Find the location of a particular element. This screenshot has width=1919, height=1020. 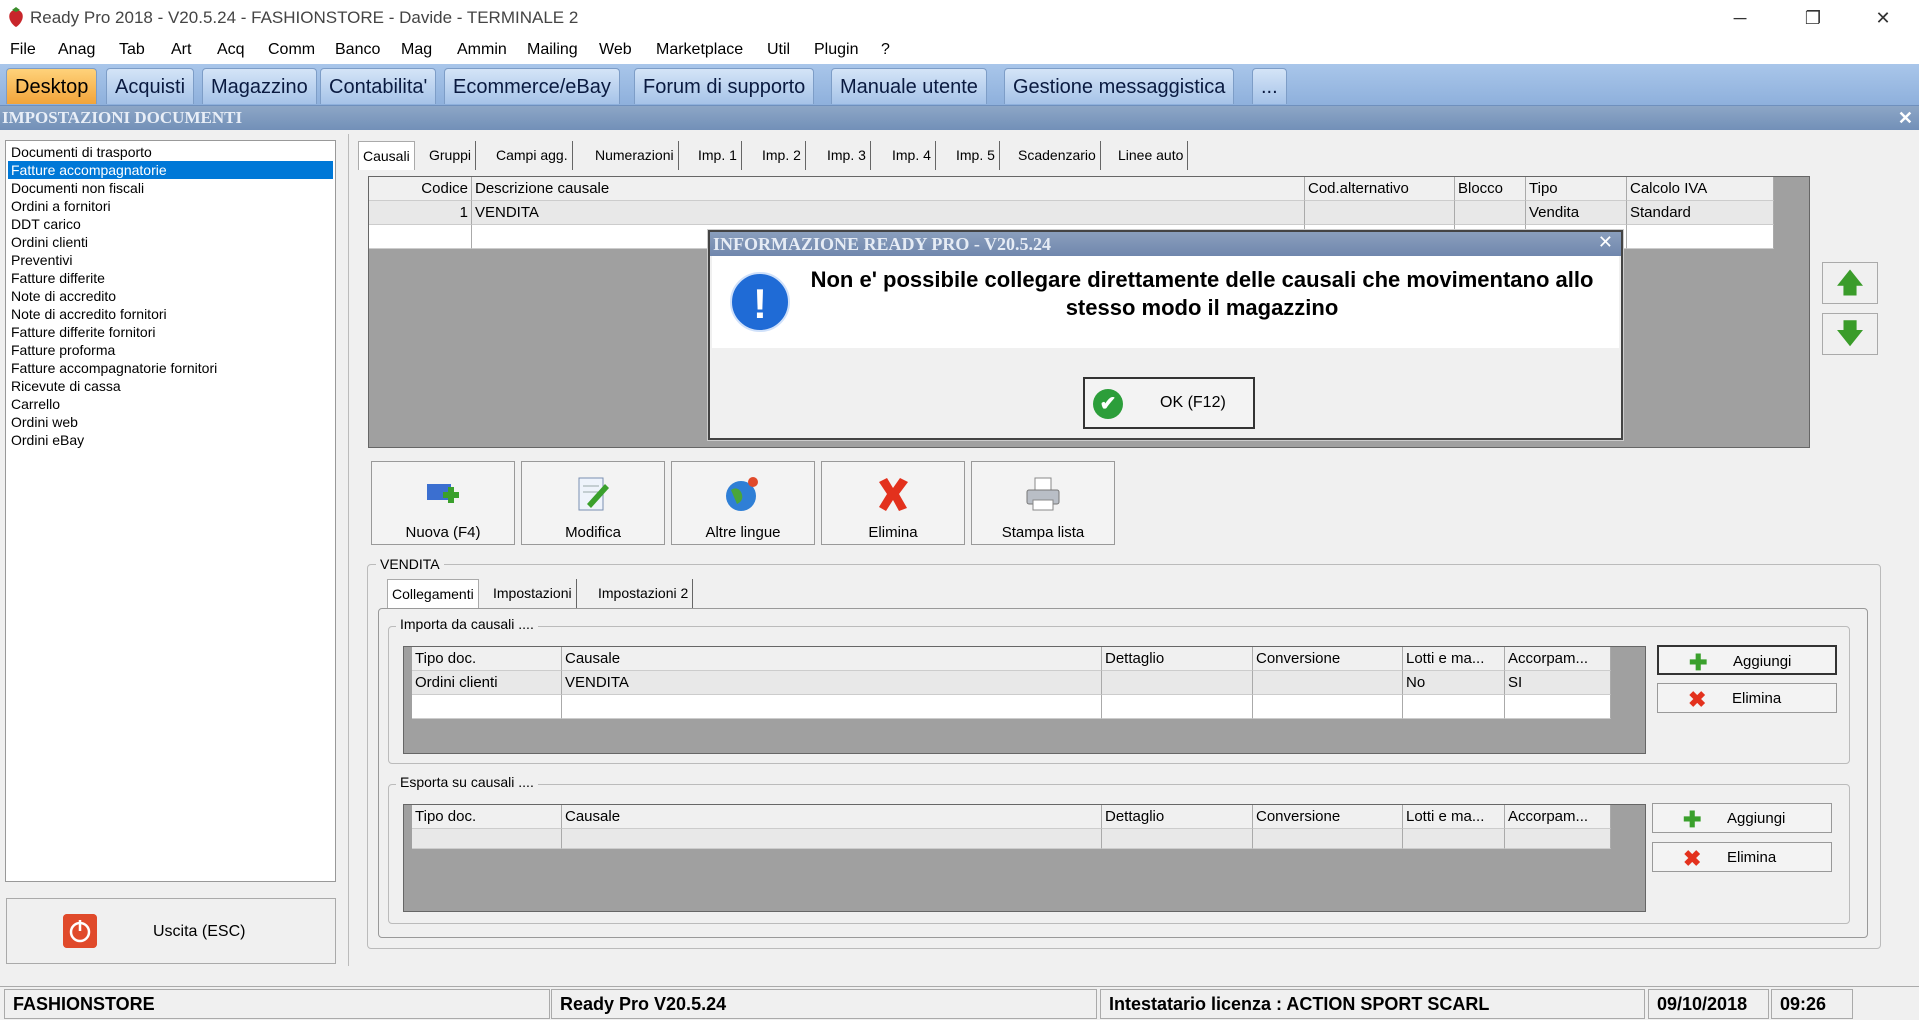

tab-messaggistica: Gestione messaggistica is located at coordinates (1119, 86).